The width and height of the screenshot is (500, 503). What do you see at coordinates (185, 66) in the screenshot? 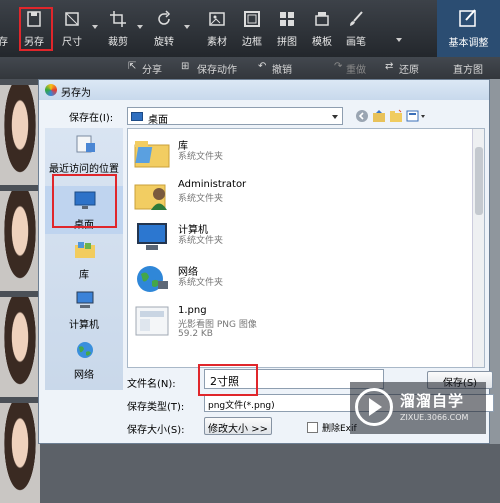
I see `save-action-icon: ⊞` at bounding box center [185, 66].